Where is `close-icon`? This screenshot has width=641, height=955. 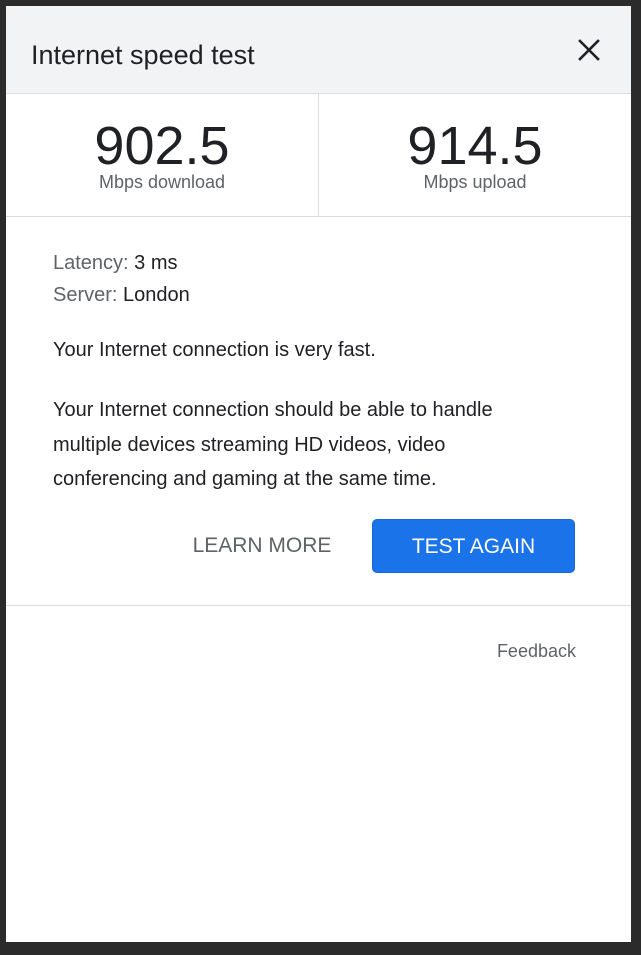
close-icon is located at coordinates (589, 50).